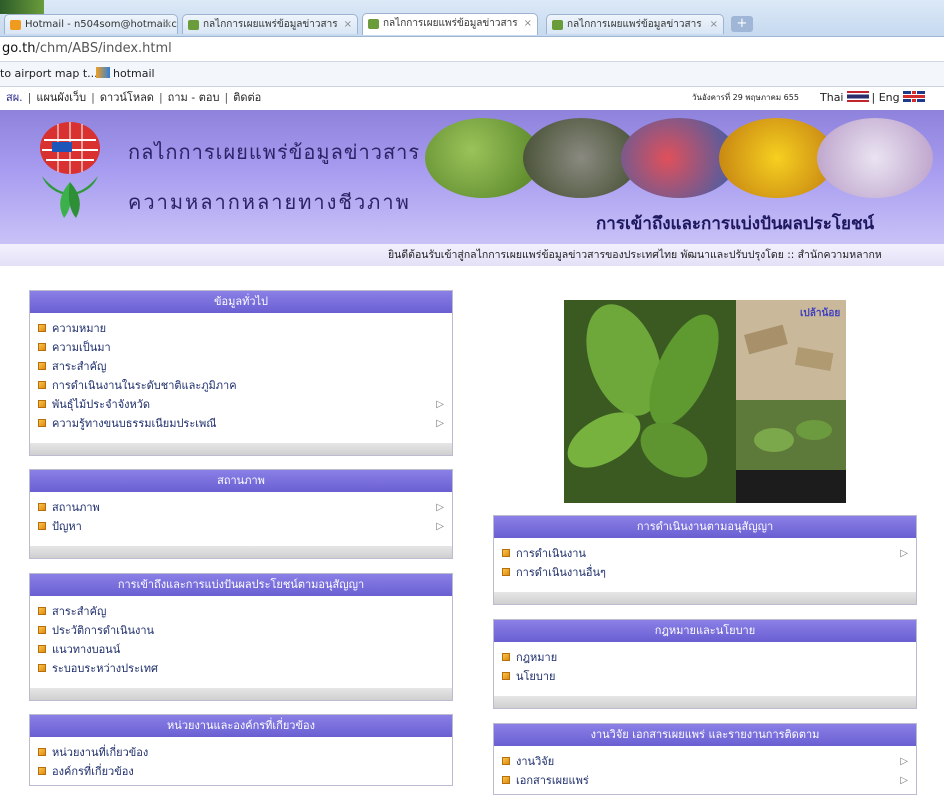  Describe the element at coordinates (127, 97) in the screenshot. I see `nav-link-download: ดาวน์โหลด` at that location.